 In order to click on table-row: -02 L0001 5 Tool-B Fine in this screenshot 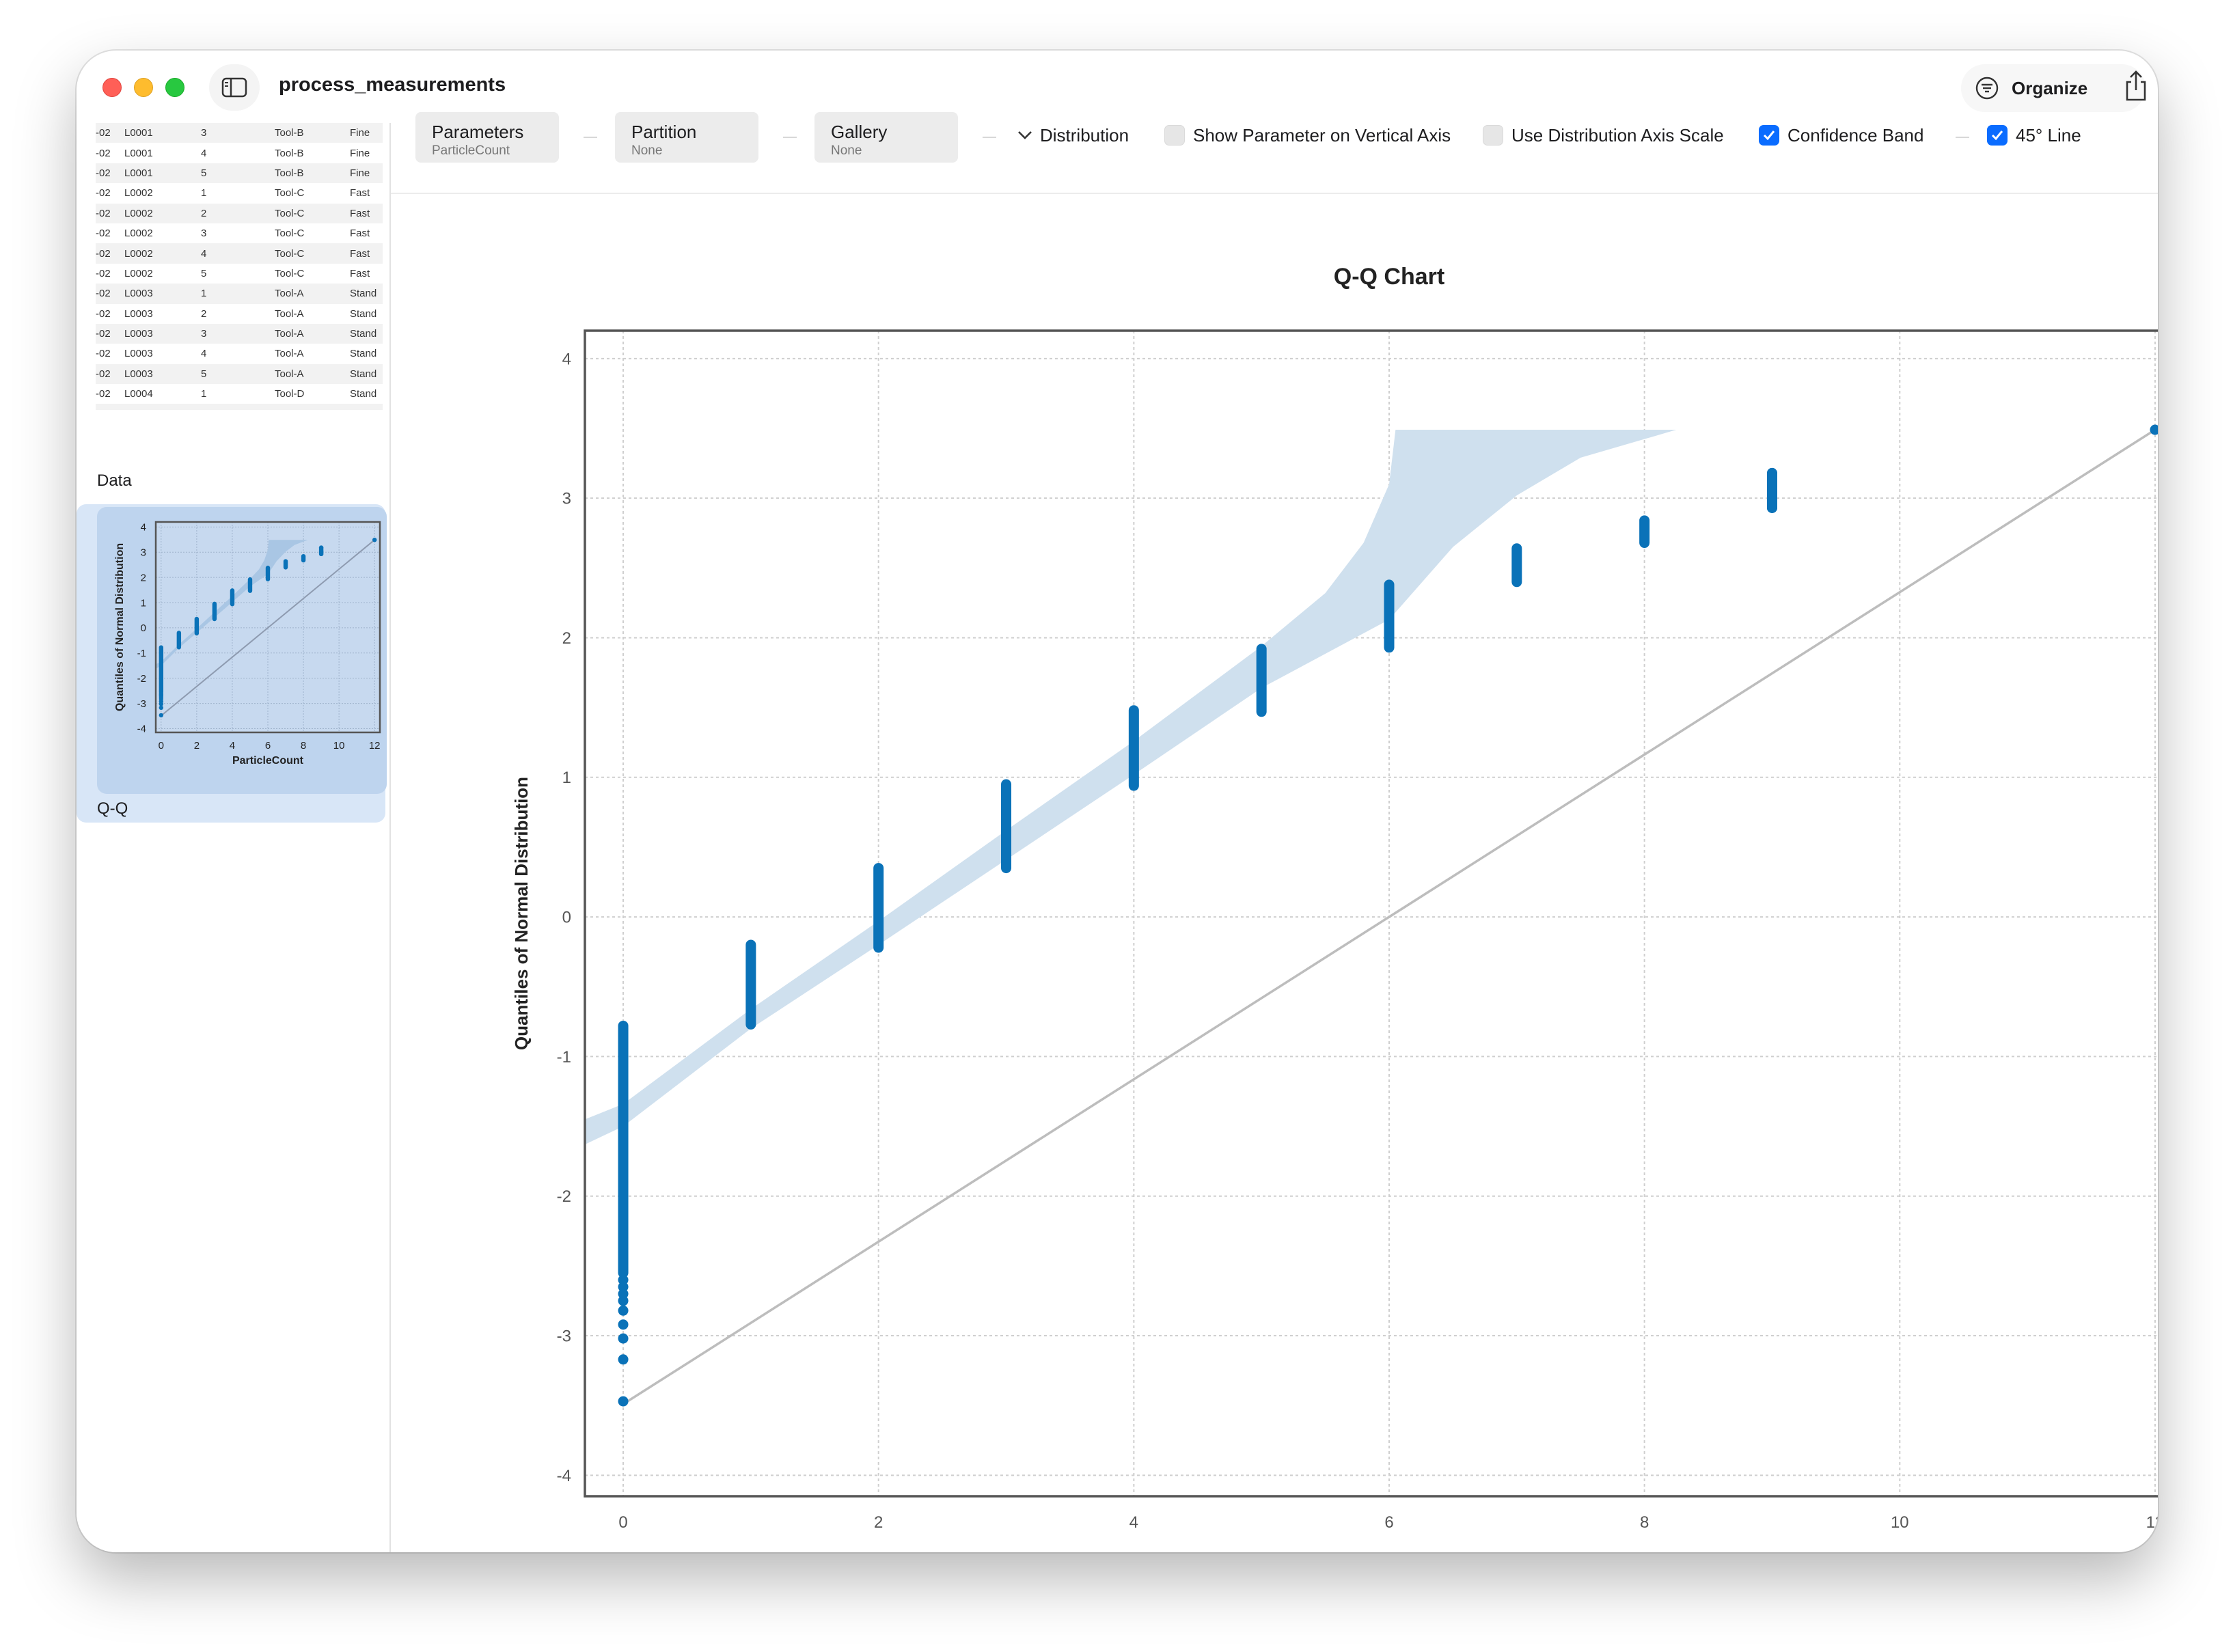, I will do `click(239, 173)`.